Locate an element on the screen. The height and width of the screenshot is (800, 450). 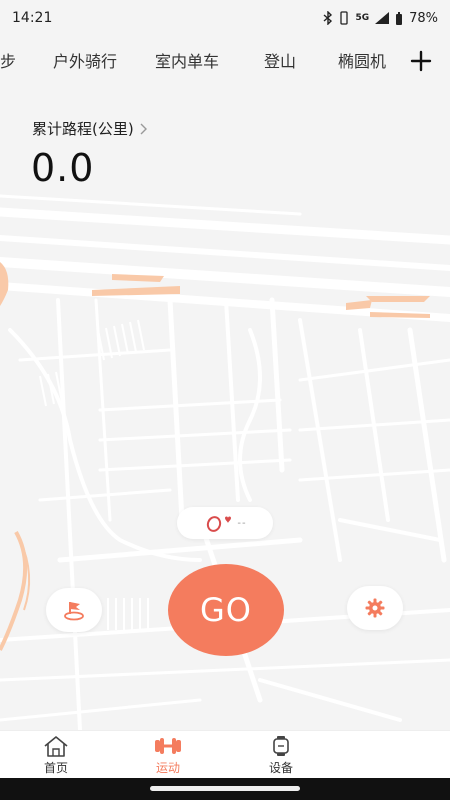
system-gesture-bar is located at coordinates (225, 789).